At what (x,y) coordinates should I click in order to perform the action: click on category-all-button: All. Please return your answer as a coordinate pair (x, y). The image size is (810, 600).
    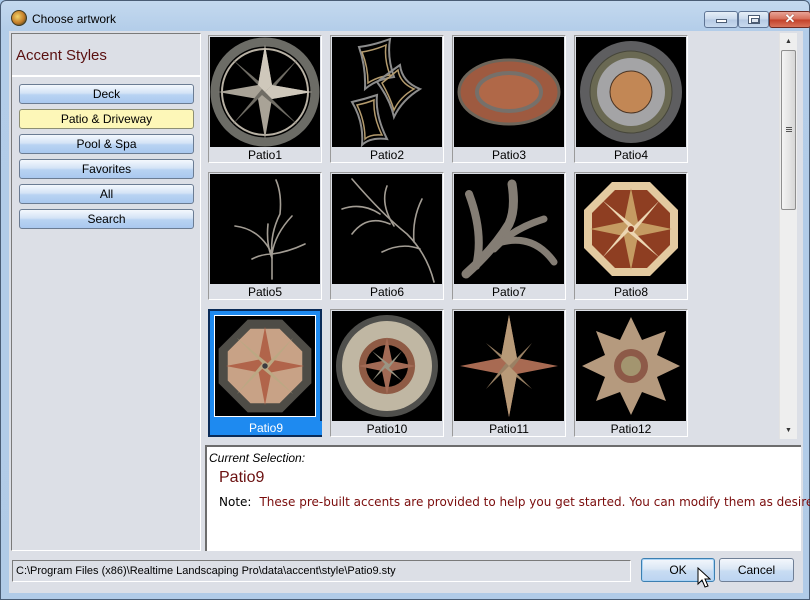
    Looking at the image, I should click on (106, 194).